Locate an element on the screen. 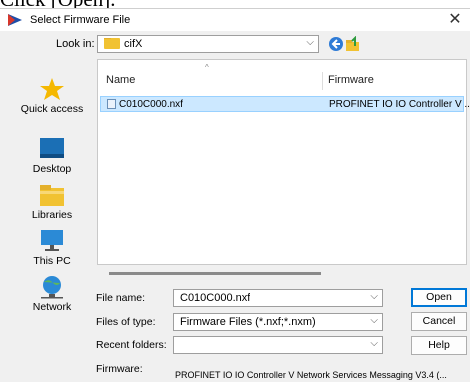 The width and height of the screenshot is (470, 382). desktop-icon is located at coordinates (52, 148).